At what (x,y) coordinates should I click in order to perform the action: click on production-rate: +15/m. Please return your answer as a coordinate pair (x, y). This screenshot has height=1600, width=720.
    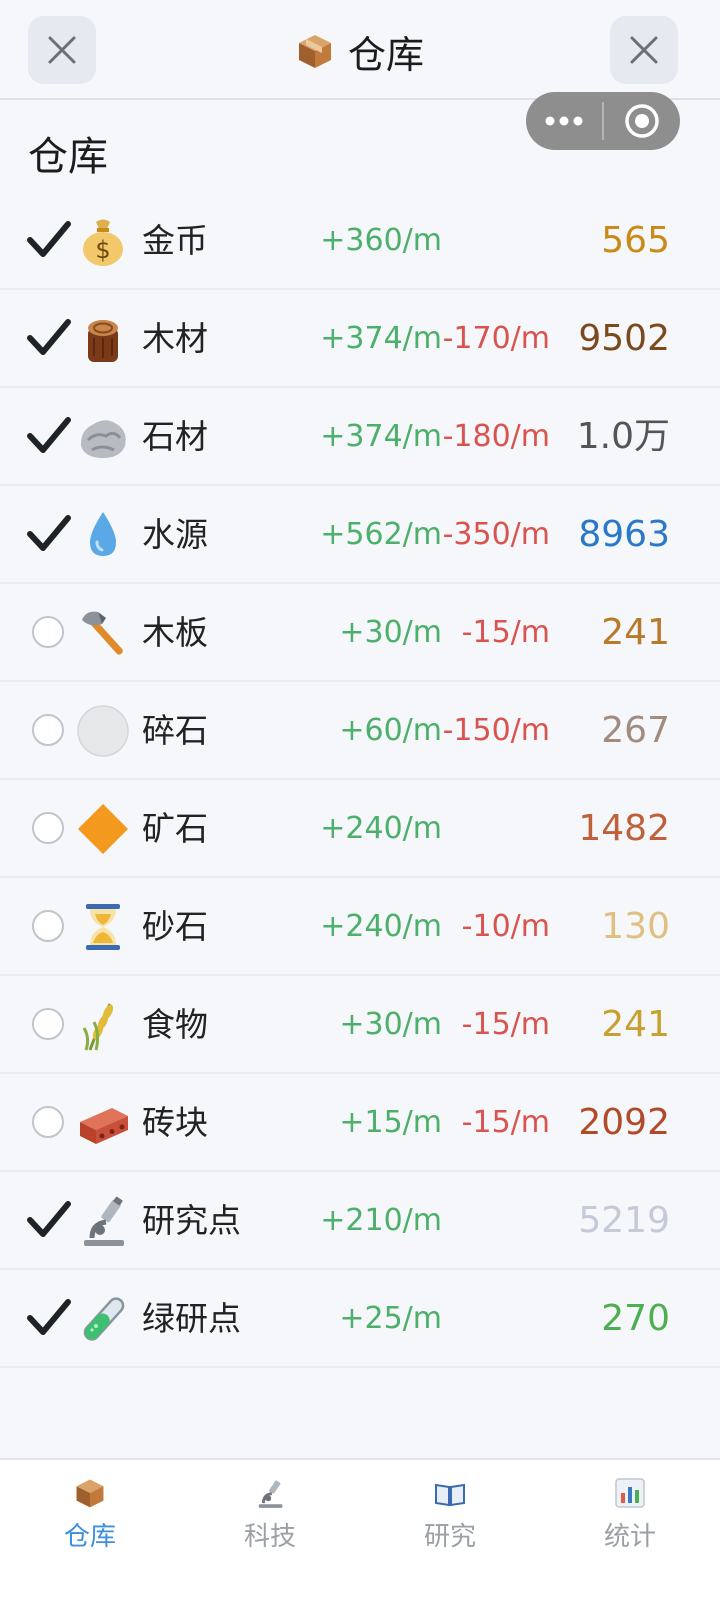
    Looking at the image, I should click on (390, 1122).